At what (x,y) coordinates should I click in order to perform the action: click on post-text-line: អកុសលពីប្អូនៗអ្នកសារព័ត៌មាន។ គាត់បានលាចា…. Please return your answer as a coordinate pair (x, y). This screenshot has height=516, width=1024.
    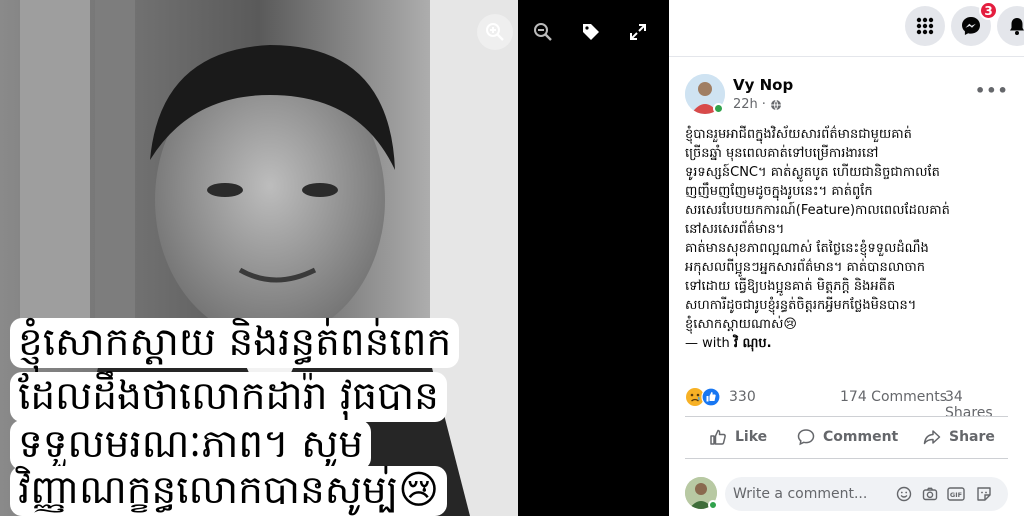
    Looking at the image, I should click on (805, 267).